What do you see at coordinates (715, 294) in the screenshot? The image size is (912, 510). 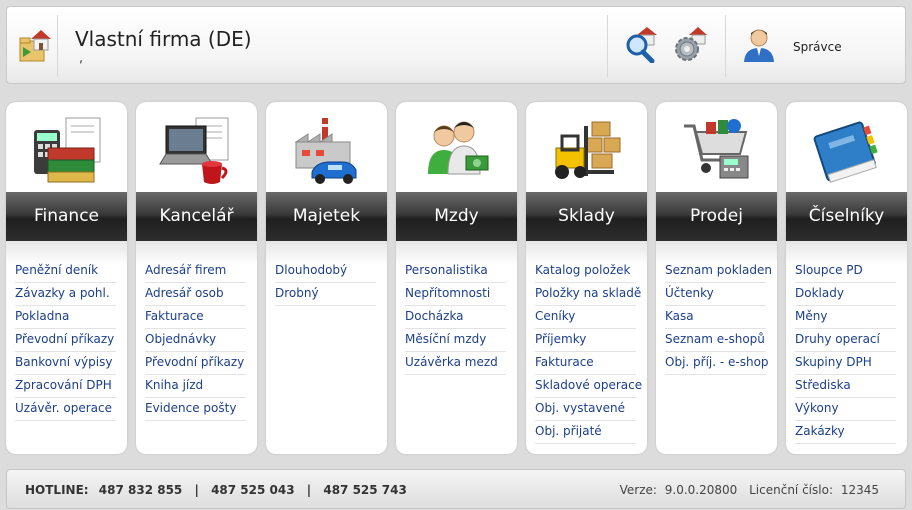 I see `module-link: Účtenky` at bounding box center [715, 294].